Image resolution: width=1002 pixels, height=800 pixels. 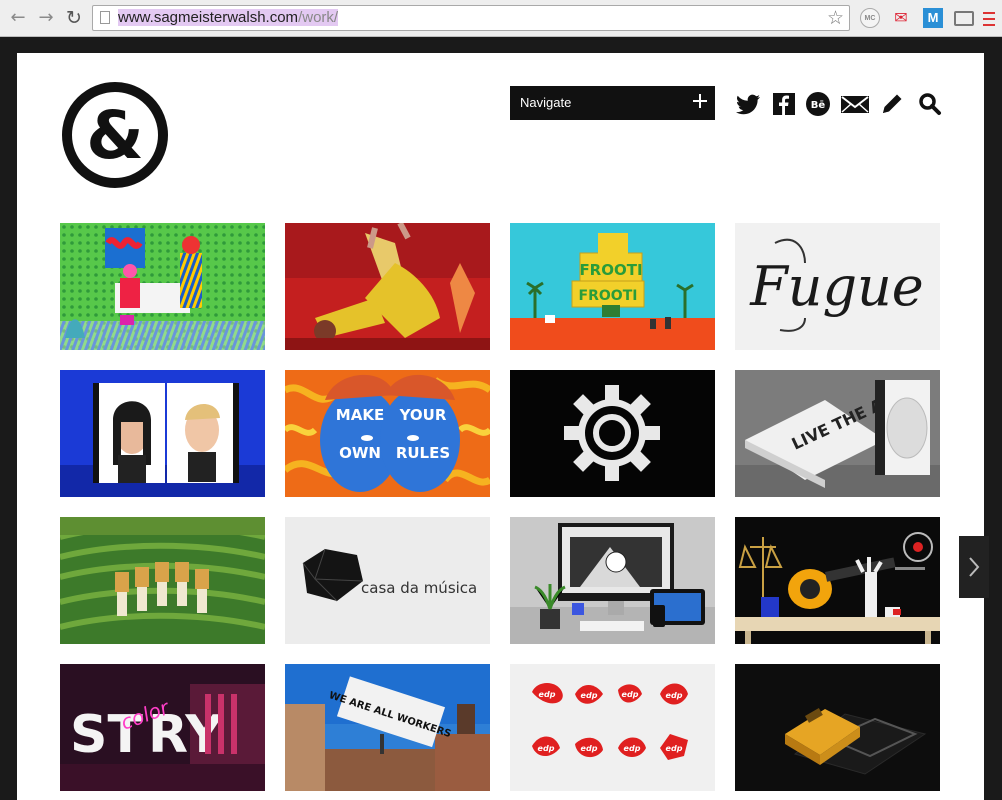 I want to click on url-text: www.sagmeisterwalsh.com/work/, so click(x=228, y=18).